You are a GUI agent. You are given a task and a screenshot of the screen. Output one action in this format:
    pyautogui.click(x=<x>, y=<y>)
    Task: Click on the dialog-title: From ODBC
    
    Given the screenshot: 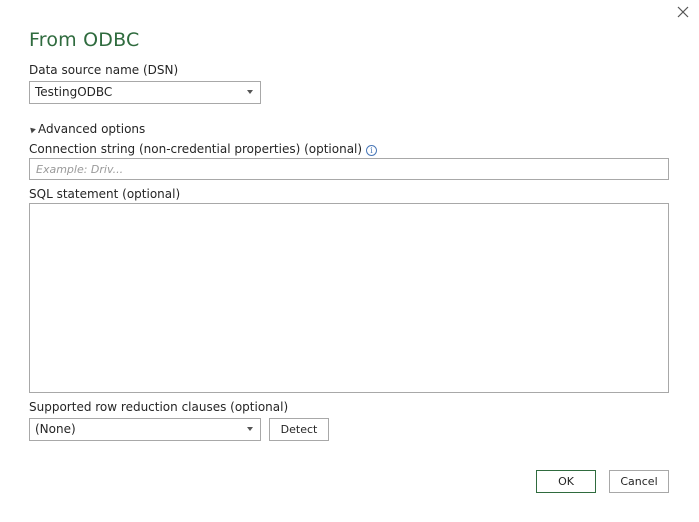 What is the action you would take?
    pyautogui.click(x=84, y=40)
    